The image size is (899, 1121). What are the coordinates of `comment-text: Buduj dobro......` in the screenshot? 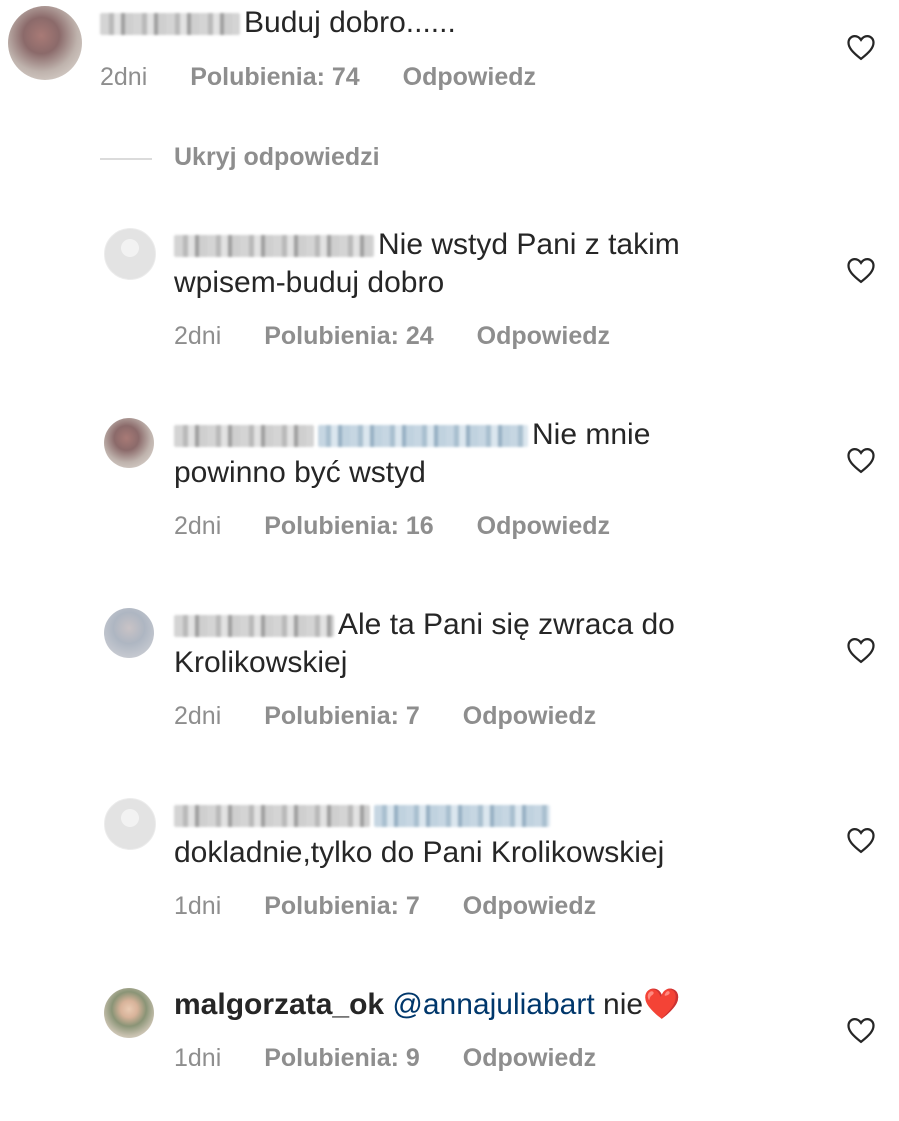 It's located at (278, 23).